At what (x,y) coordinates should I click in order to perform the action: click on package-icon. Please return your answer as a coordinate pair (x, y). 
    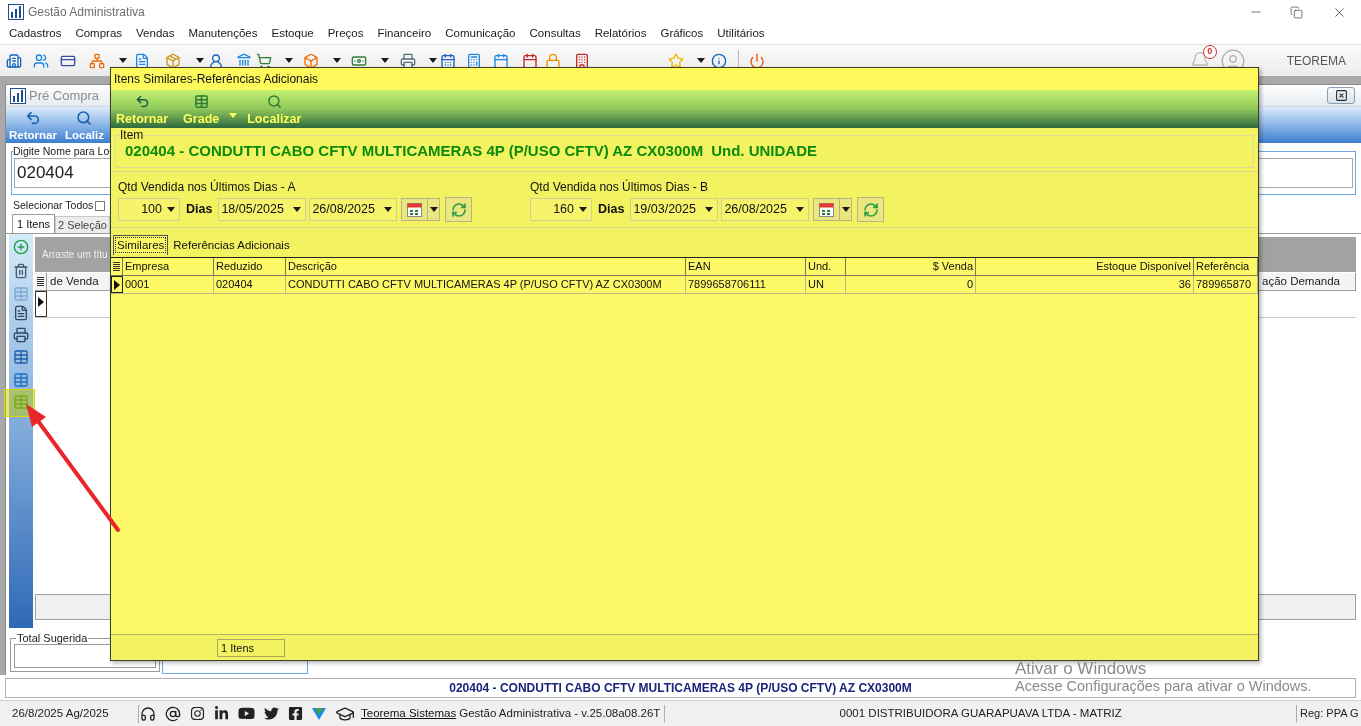
    Looking at the image, I should click on (311, 60).